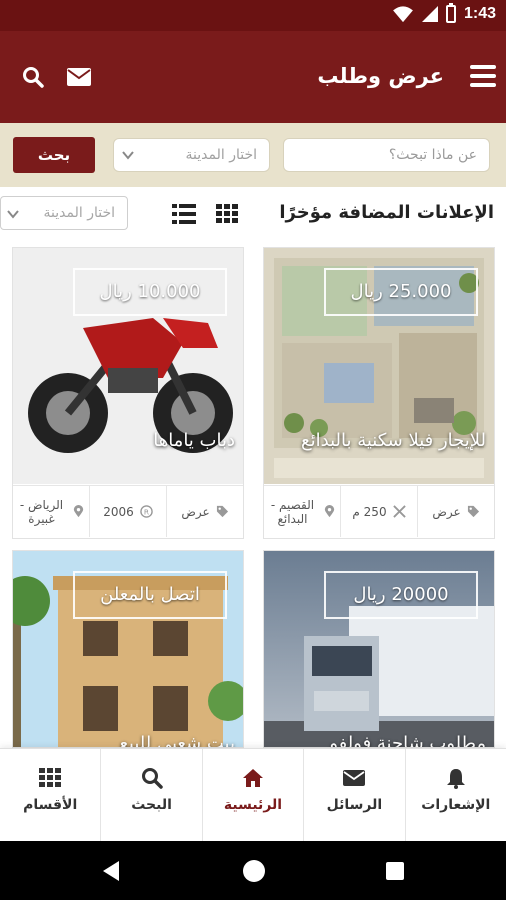 The height and width of the screenshot is (900, 506). I want to click on registered-icon: R, so click(146, 511).